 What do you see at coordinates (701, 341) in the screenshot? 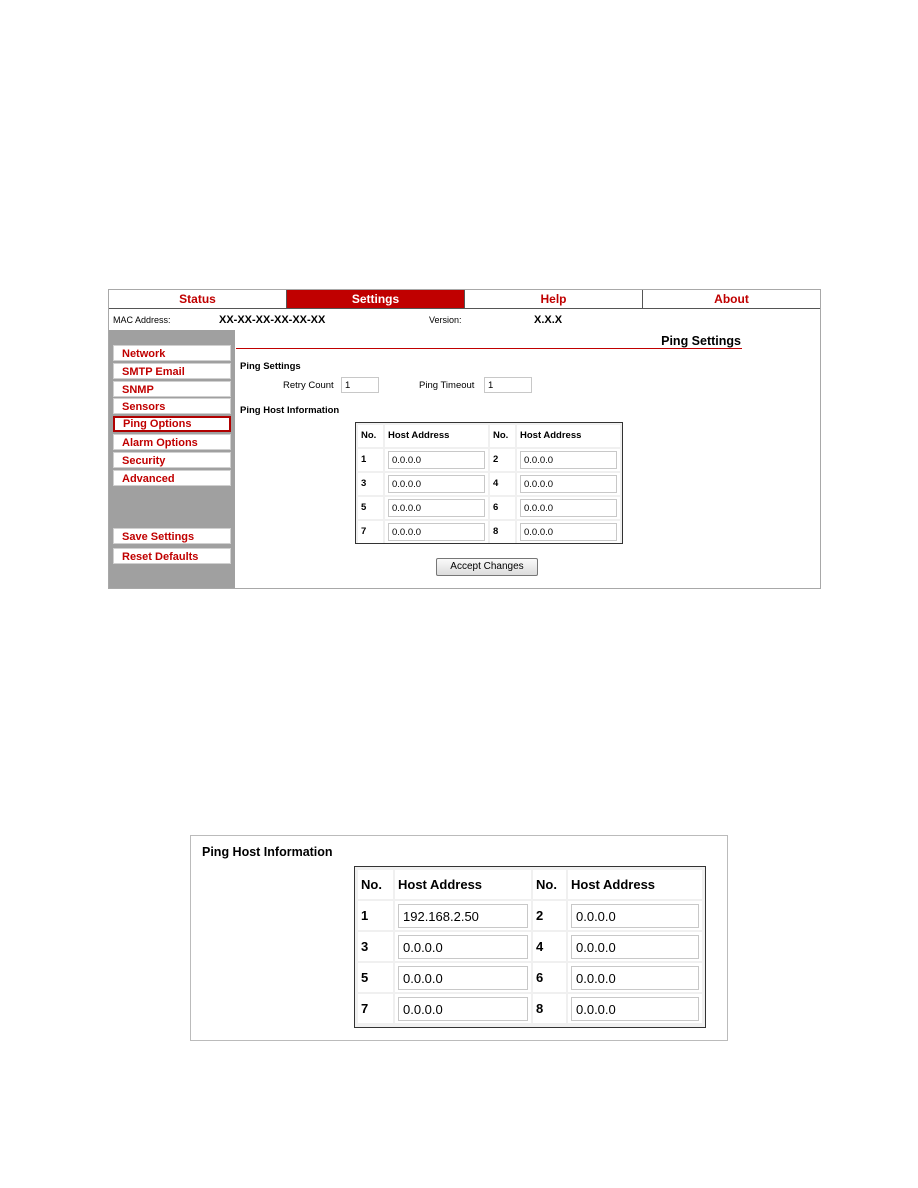
I see `page-title: Ping Settings` at bounding box center [701, 341].